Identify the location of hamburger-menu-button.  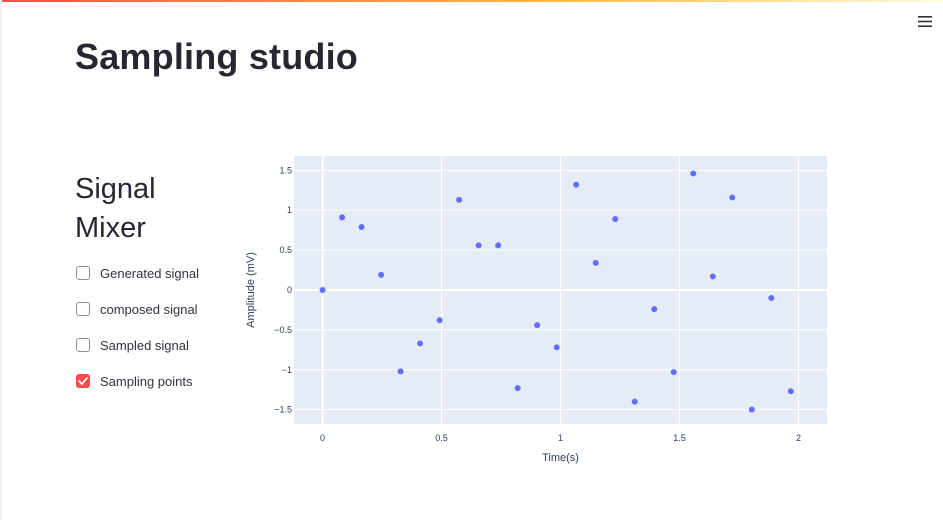
(925, 21).